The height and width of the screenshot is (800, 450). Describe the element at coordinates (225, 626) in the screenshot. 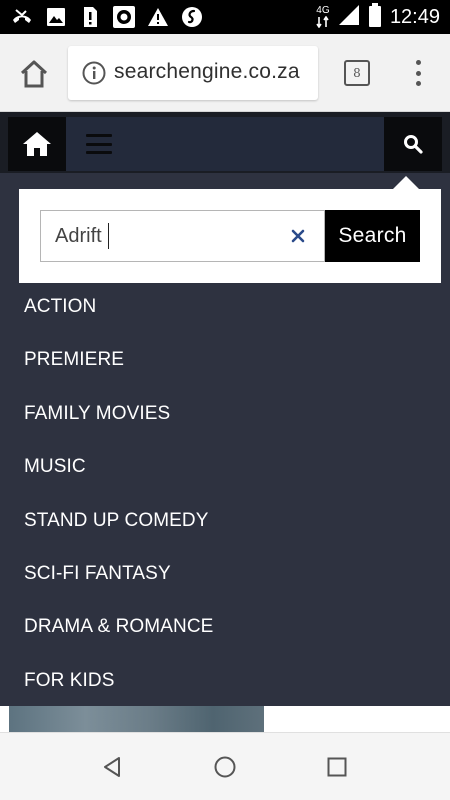

I see `menu-item-drama-romance: DRAMA & ROMANCE` at that location.